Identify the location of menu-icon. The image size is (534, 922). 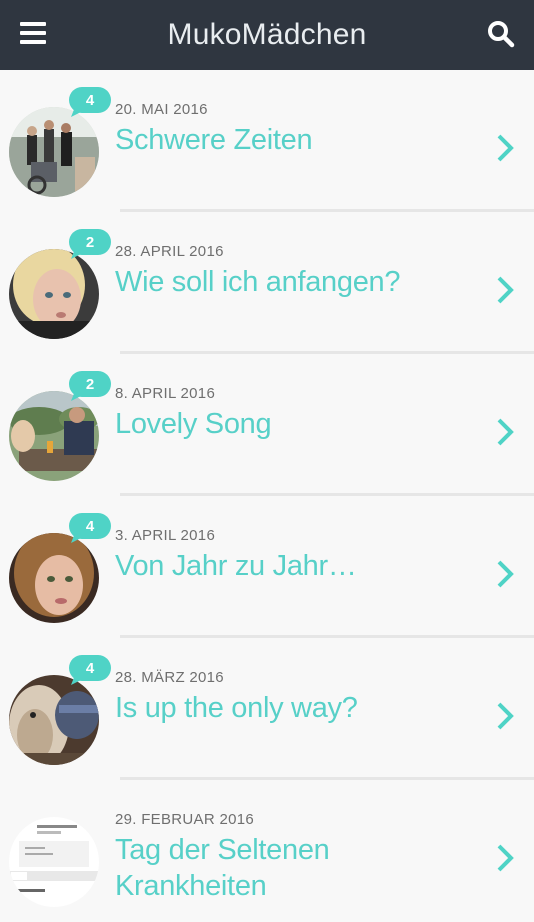
(33, 33).